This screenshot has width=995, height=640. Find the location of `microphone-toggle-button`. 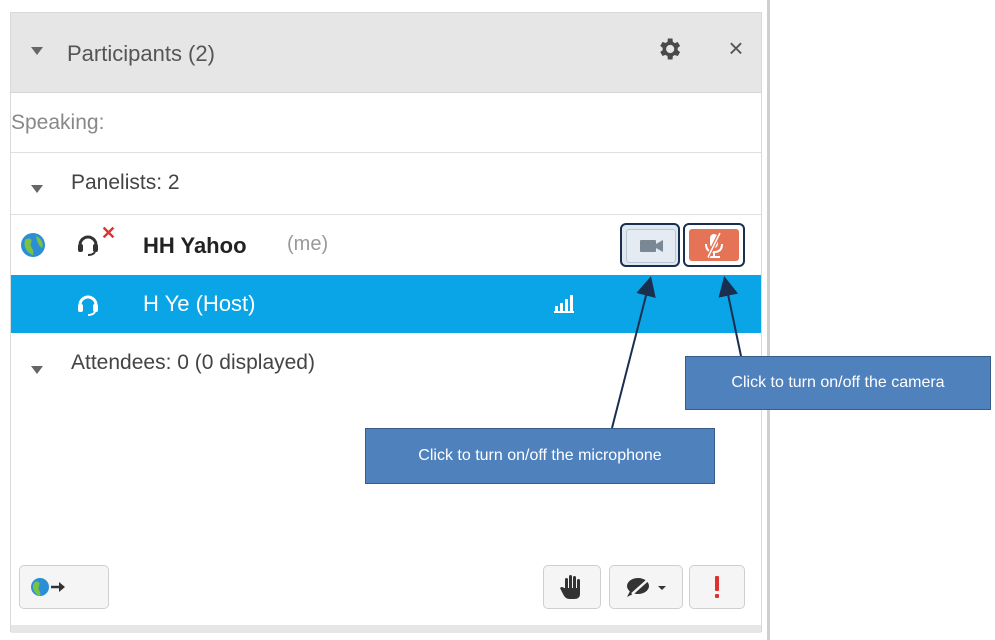

microphone-toggle-button is located at coordinates (714, 245).